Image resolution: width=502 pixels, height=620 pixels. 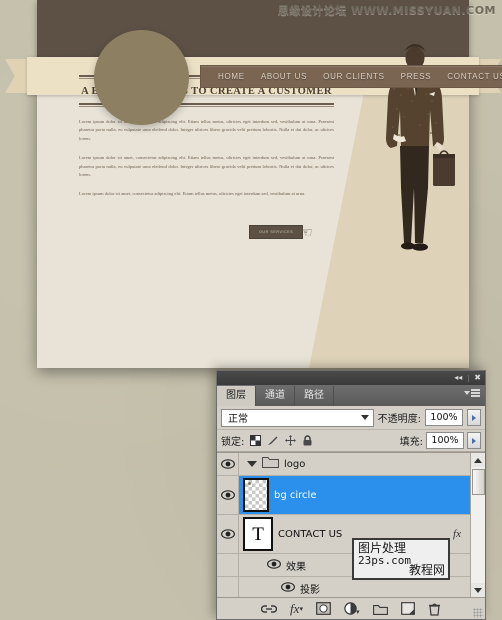 I want to click on drop-shadow-visibility-toggle, so click(x=288, y=588).